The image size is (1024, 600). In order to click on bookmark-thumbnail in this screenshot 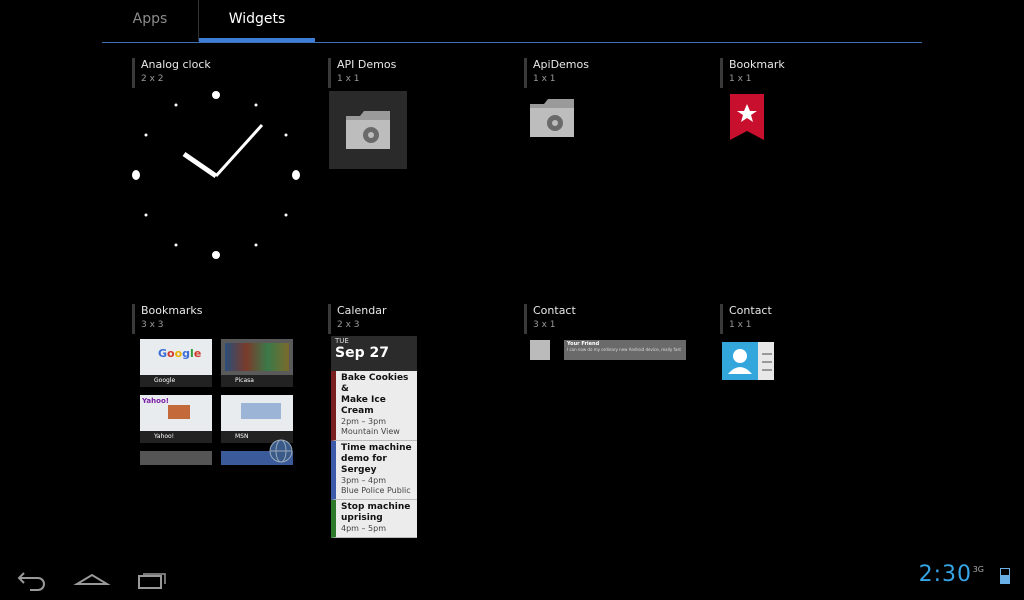, I will do `click(176, 458)`.